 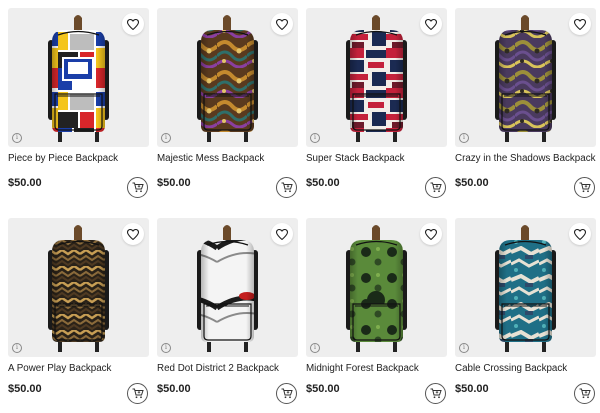 I want to click on product-card: i Majestic Mess Backpack $50.00, so click(x=227, y=104).